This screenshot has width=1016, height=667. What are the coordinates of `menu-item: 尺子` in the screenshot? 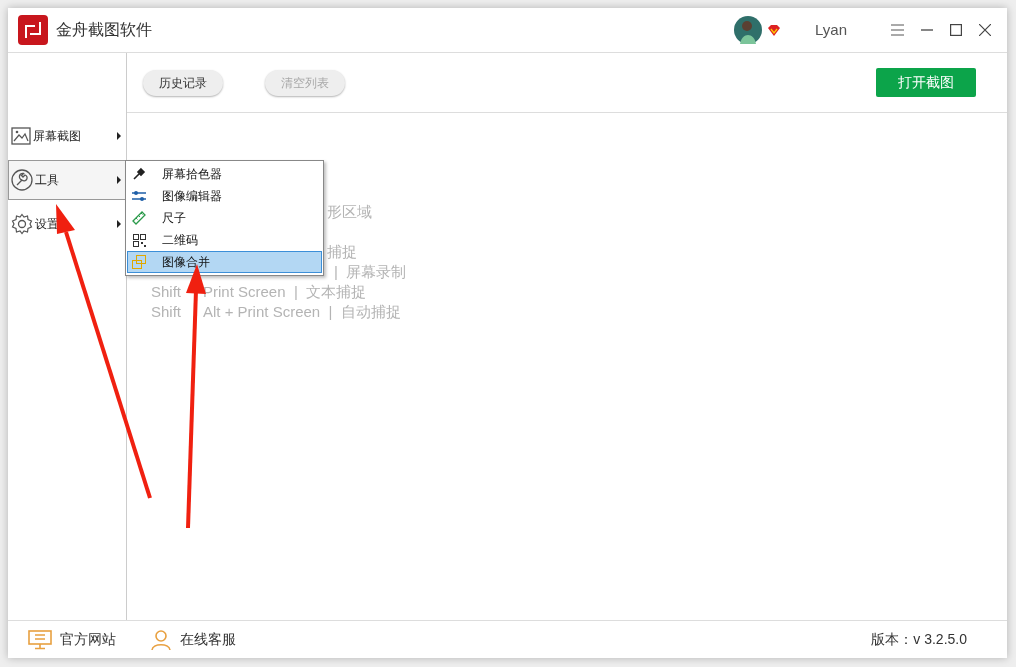 It's located at (224, 218).